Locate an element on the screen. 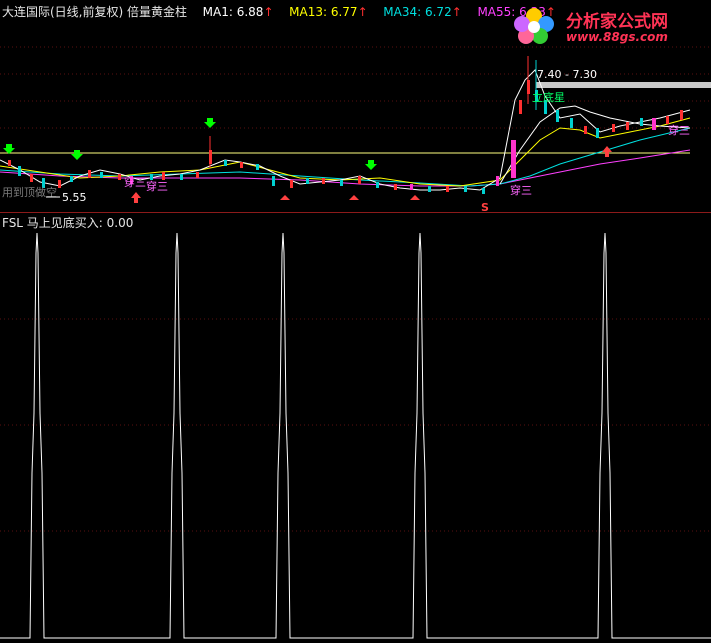  cross-label-1: 穿三 is located at coordinates (135, 182).